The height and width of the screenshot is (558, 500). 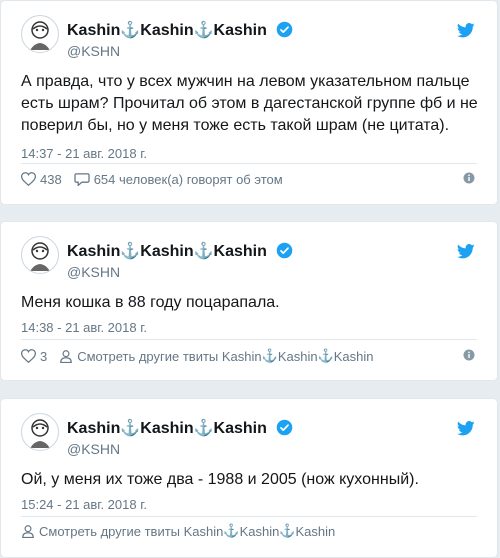 What do you see at coordinates (84, 327) in the screenshot?
I see `timestamp: 14:38 - 21 авг. 2018 г.` at bounding box center [84, 327].